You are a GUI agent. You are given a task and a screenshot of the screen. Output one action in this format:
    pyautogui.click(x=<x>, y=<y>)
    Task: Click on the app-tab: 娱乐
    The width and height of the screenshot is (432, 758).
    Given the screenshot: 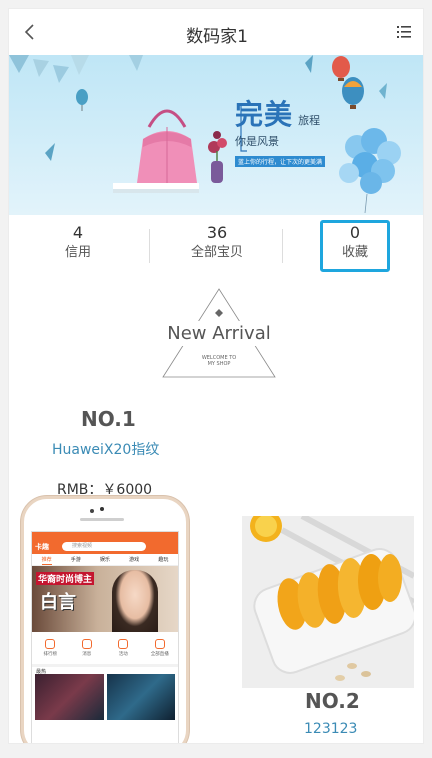 What is the action you would take?
    pyautogui.click(x=104, y=560)
    